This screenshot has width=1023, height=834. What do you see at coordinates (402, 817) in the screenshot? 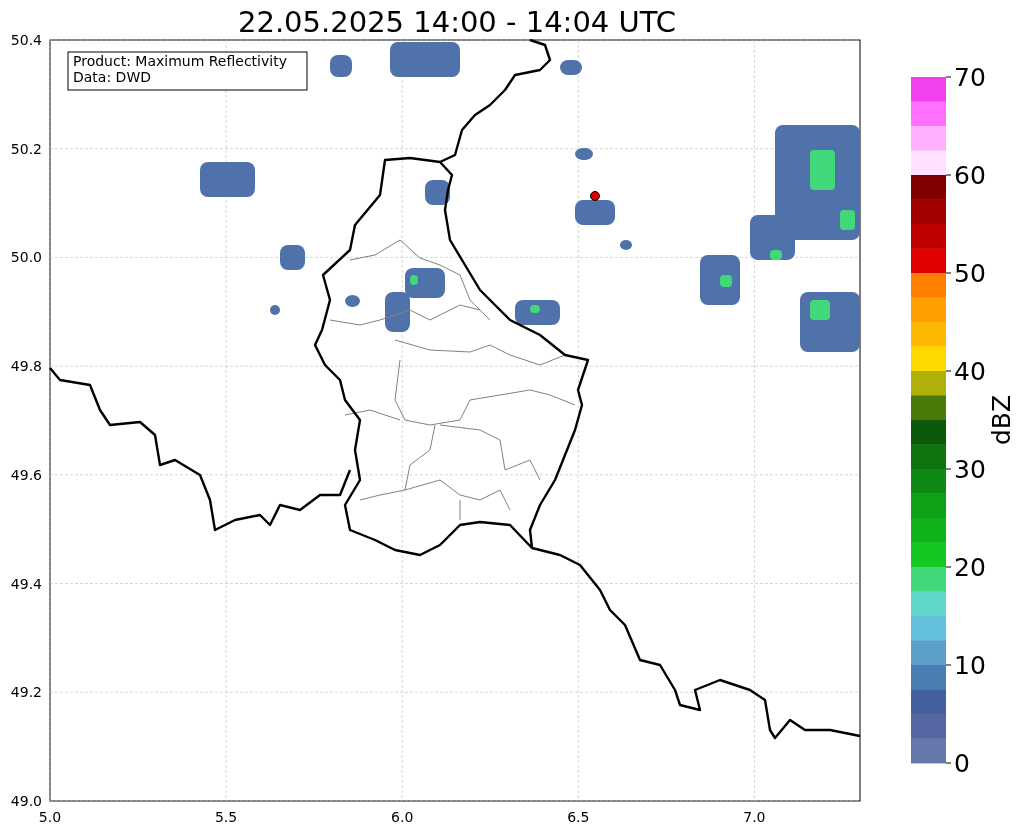
I see `axis-tick-label: 6.0` at bounding box center [402, 817].